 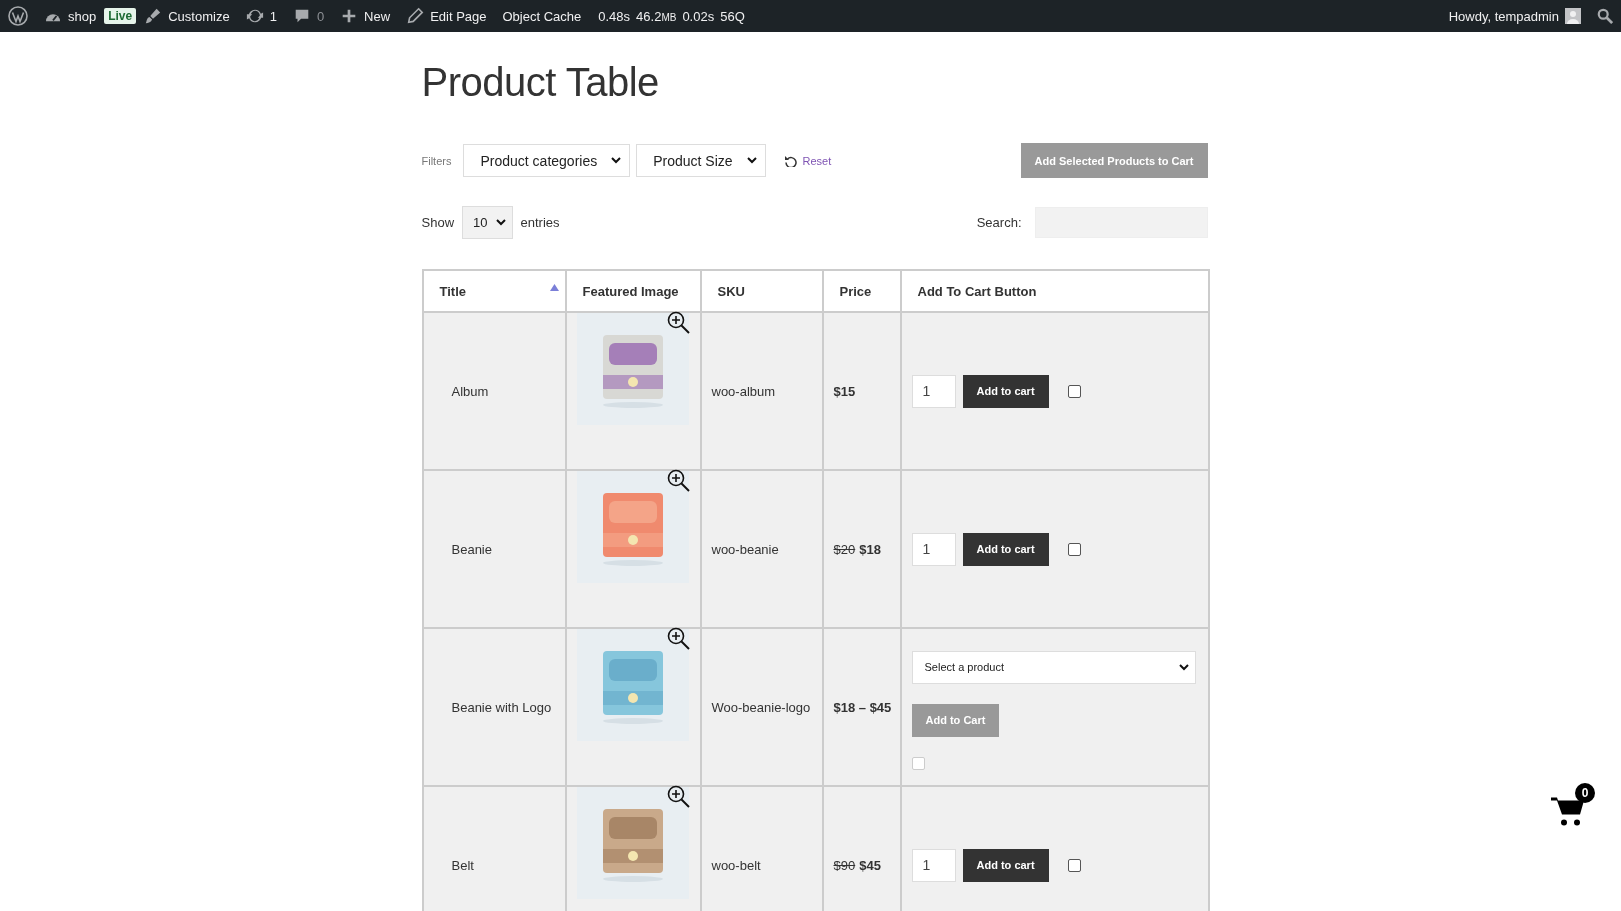 I want to click on cart-count-badge: 0, so click(x=1585, y=793).